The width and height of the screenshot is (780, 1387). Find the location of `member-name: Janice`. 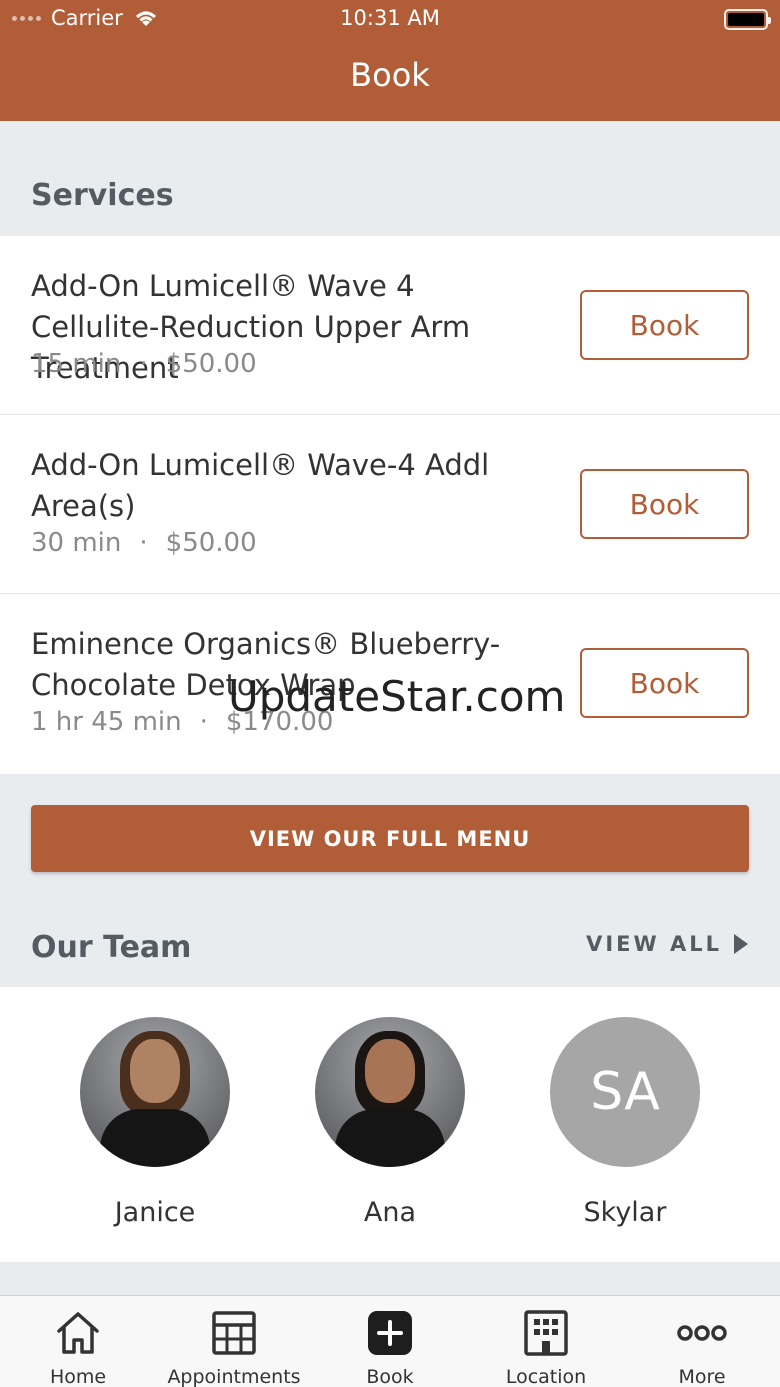

member-name: Janice is located at coordinates (155, 1212).